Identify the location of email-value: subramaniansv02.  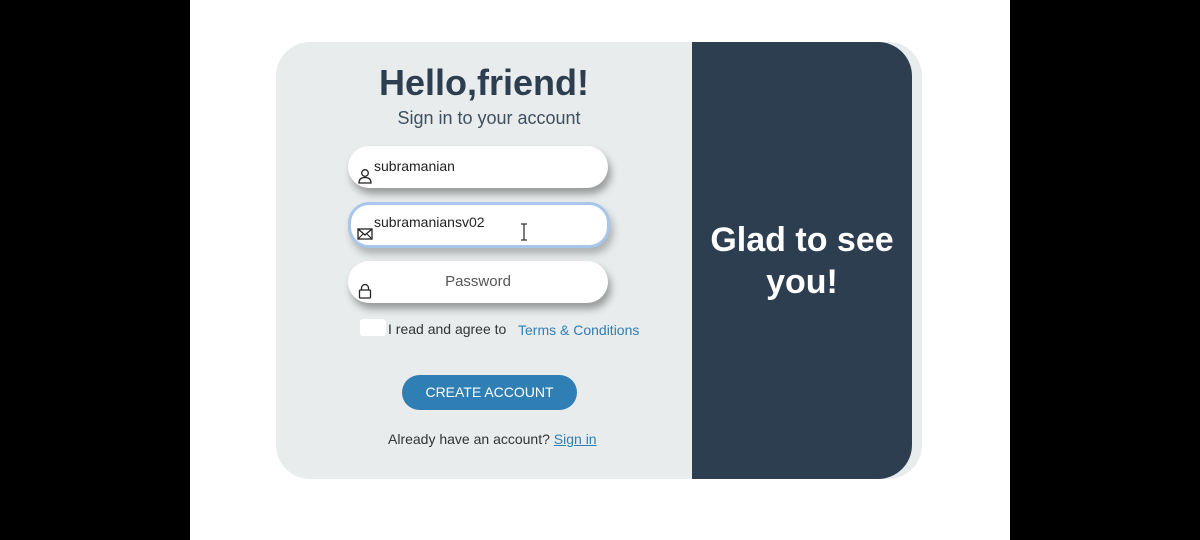
(429, 222).